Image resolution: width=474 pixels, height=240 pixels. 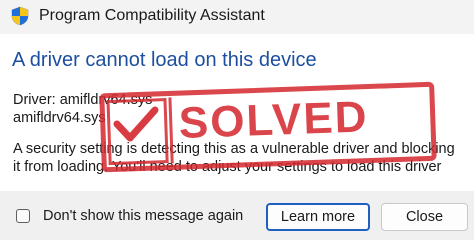 What do you see at coordinates (23, 216) in the screenshot?
I see `dont-show-again-checkbox` at bounding box center [23, 216].